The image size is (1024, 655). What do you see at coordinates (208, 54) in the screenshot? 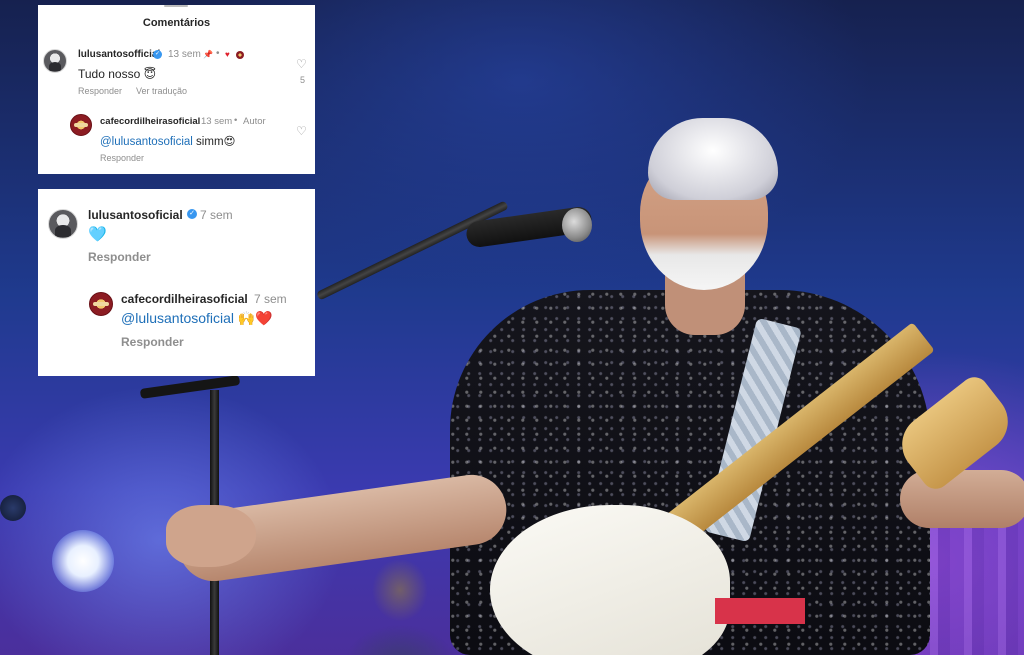
I see `pin-icon: 📌` at bounding box center [208, 54].